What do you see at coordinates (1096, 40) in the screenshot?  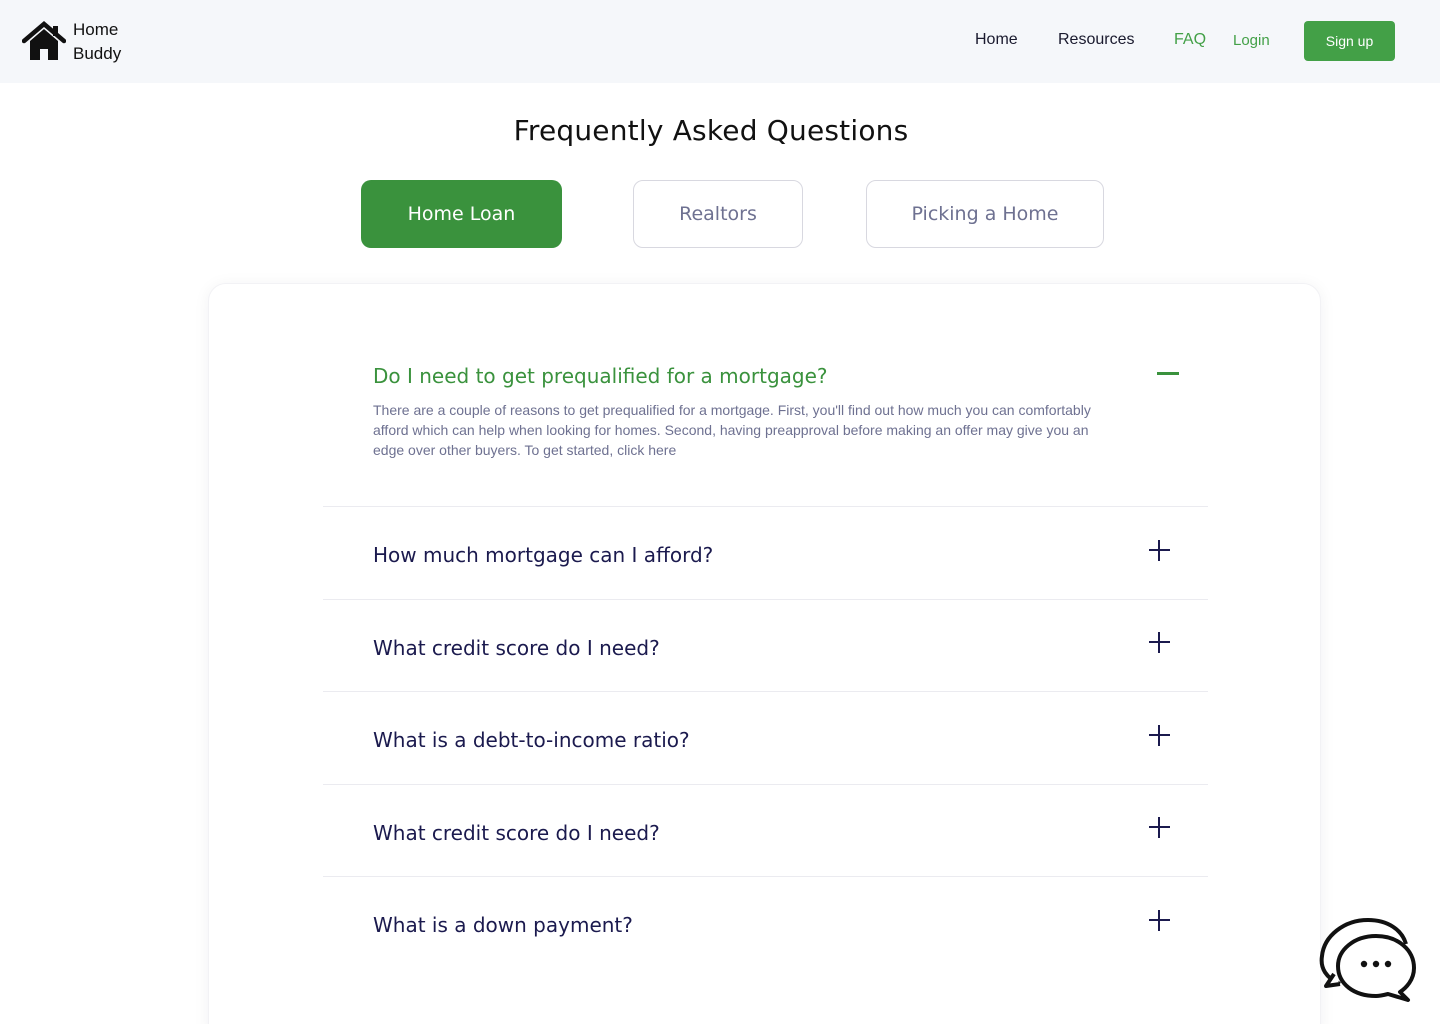 I see `nav-resources: Resources` at bounding box center [1096, 40].